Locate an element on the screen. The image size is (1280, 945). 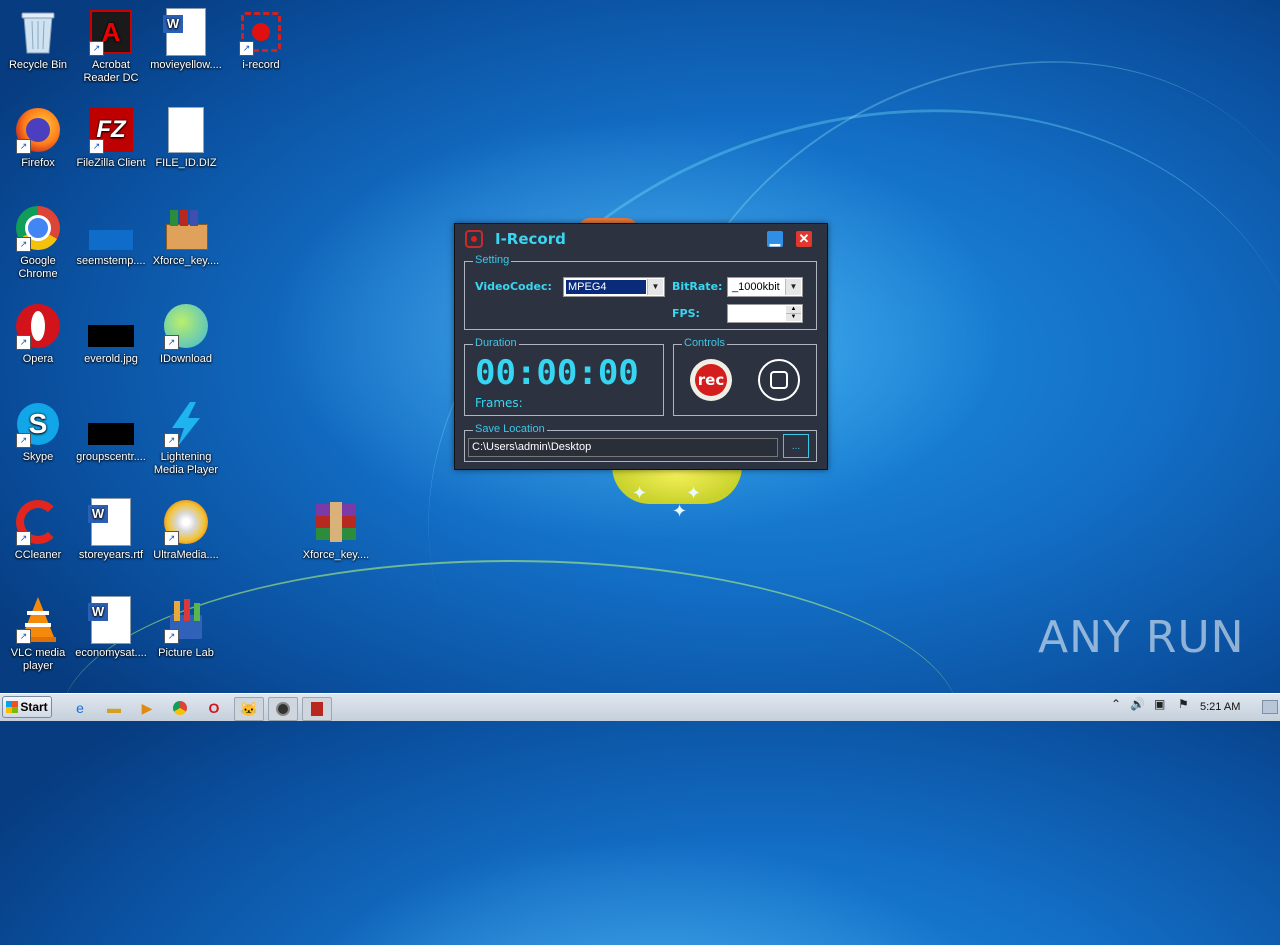
record-button: rec is located at coordinates (711, 380).